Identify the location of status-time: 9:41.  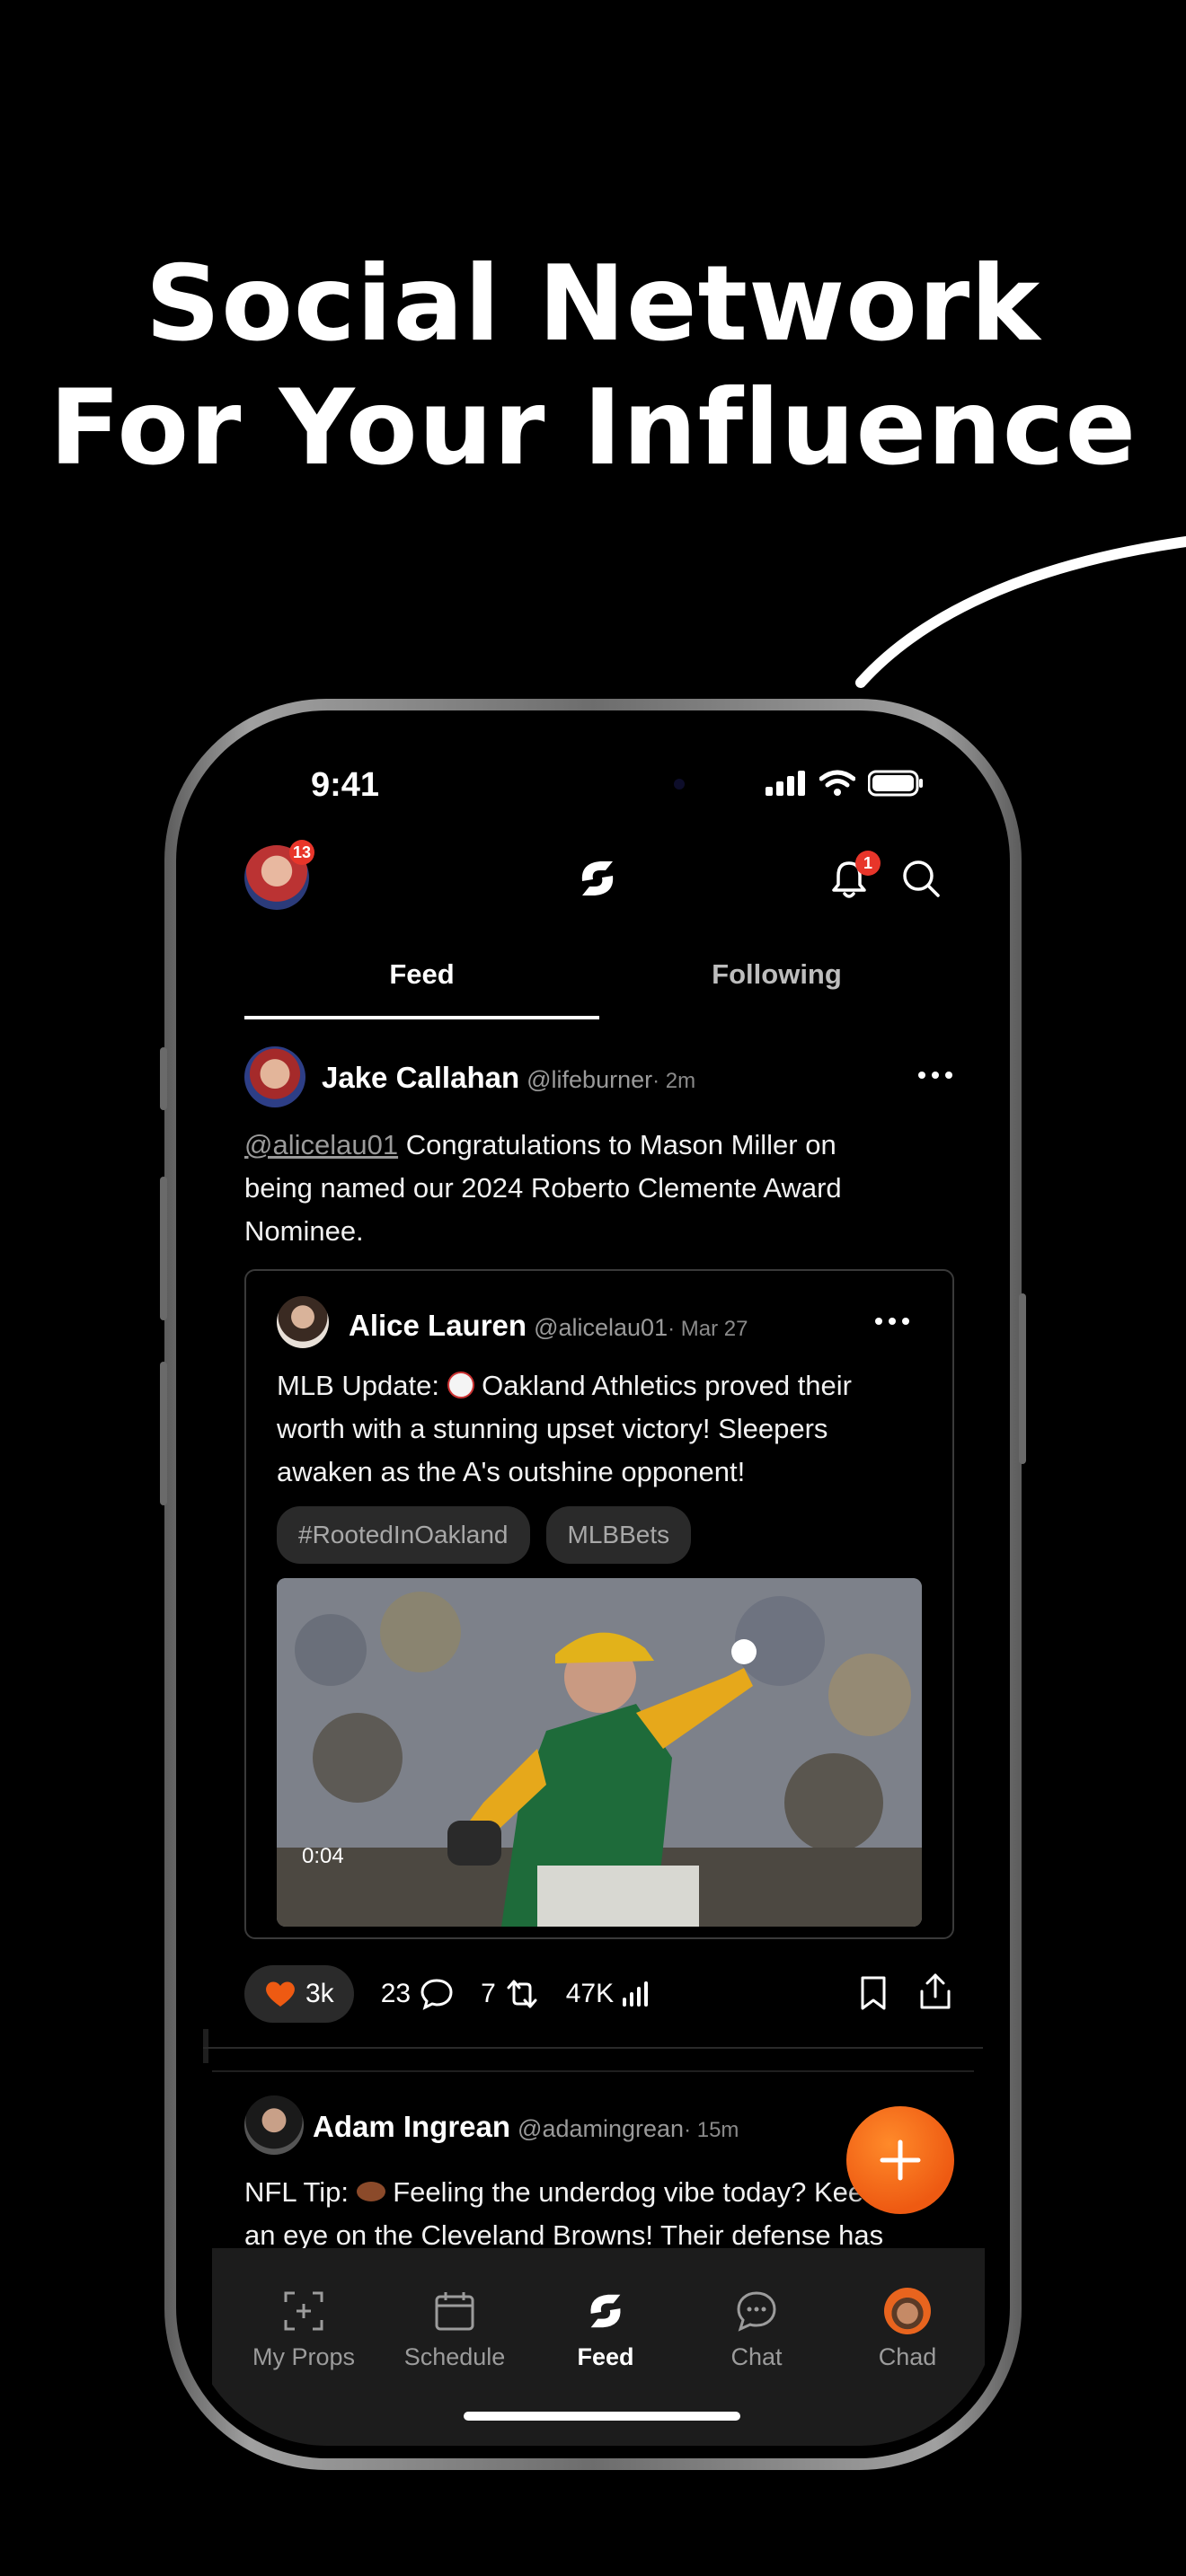
(345, 785).